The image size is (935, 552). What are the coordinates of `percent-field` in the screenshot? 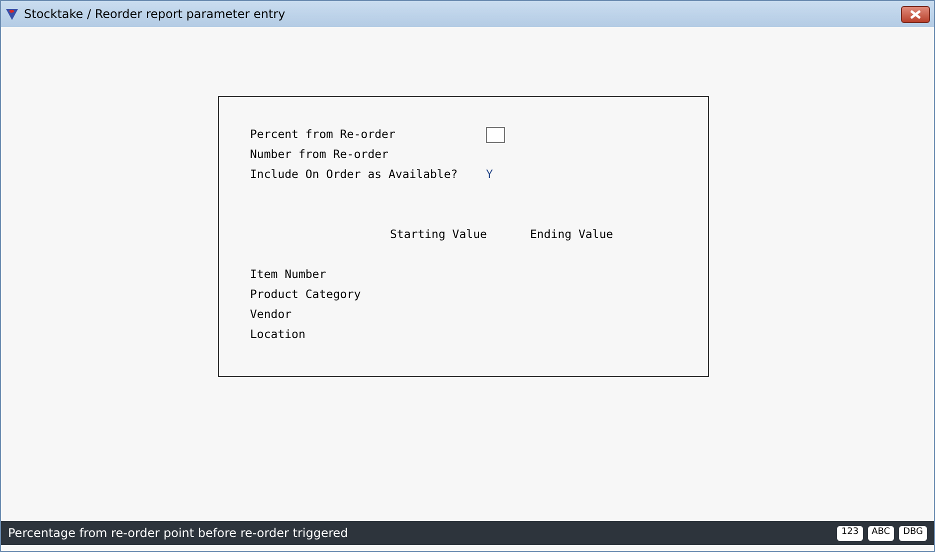 It's located at (495, 135).